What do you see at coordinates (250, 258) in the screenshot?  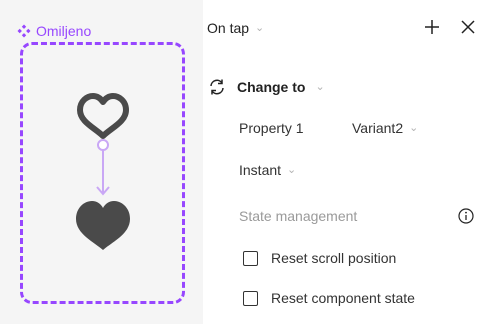 I see `reset-scroll-checkbox` at bounding box center [250, 258].